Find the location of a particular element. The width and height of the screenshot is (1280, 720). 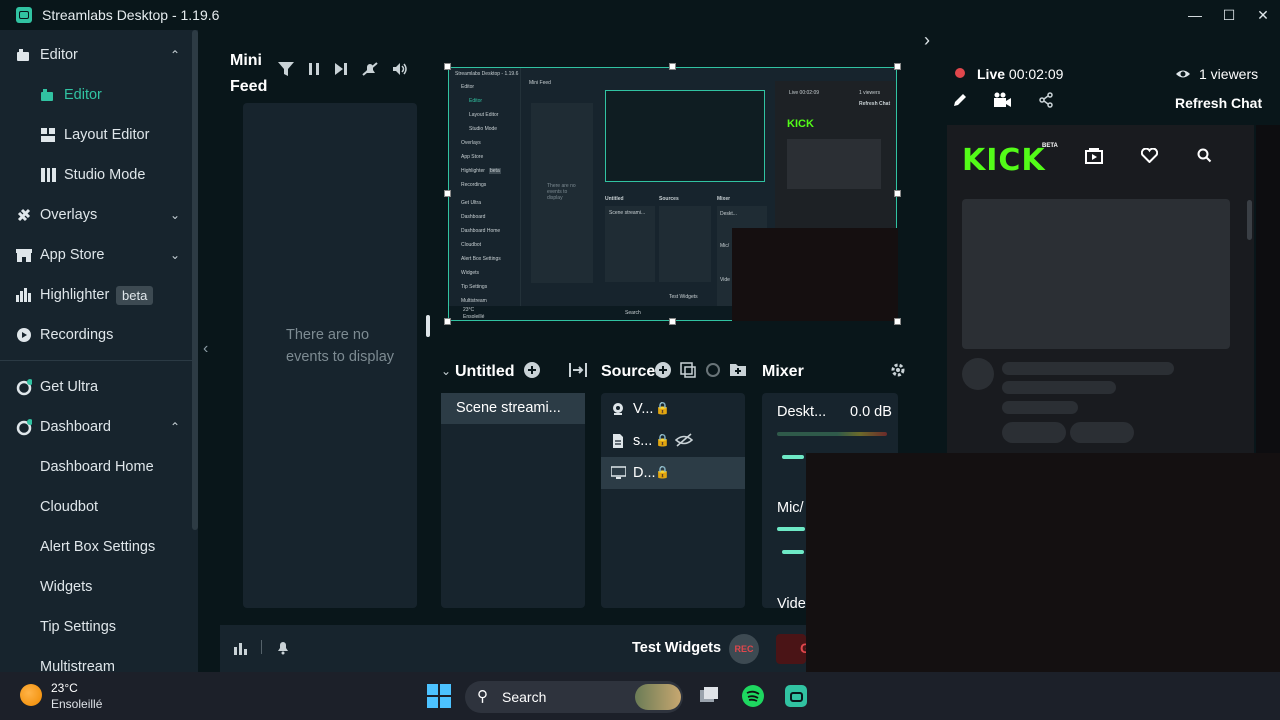

edit-stream-icon is located at coordinates (960, 102).